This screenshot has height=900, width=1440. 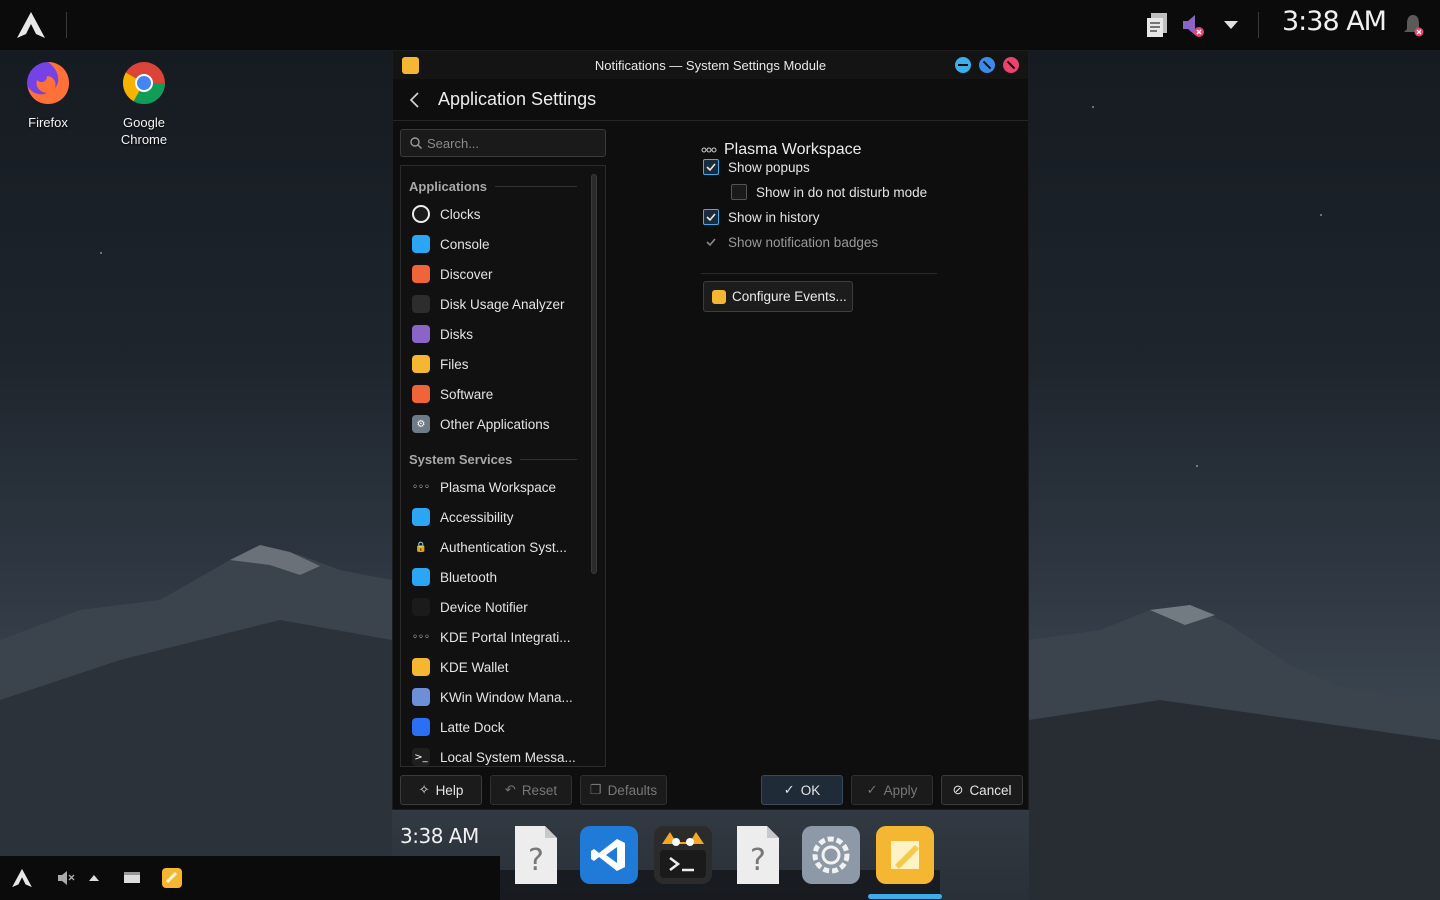 I want to click on option-show-in-history: Show in history, so click(x=761, y=217).